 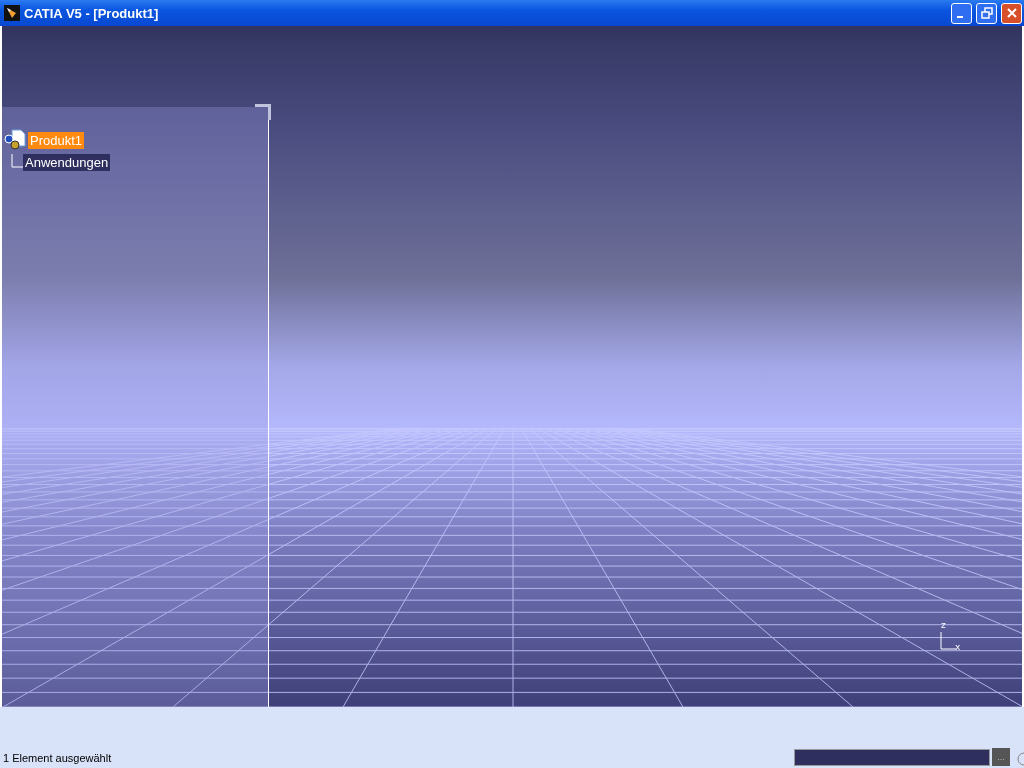 What do you see at coordinates (91, 13) in the screenshot?
I see `window-title: CATIA V5 - [Produkt1]` at bounding box center [91, 13].